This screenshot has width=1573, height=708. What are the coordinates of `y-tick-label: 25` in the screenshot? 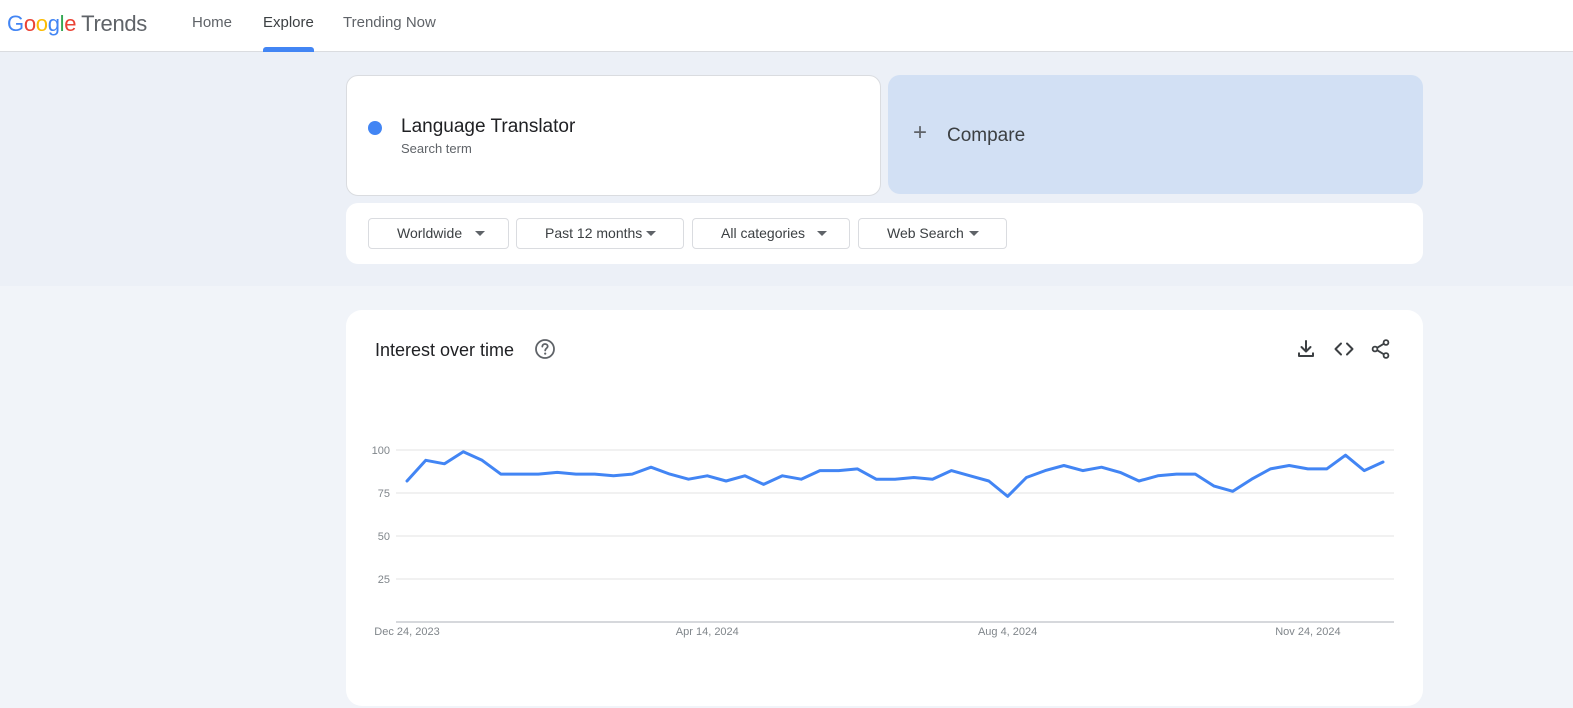 It's located at (384, 580).